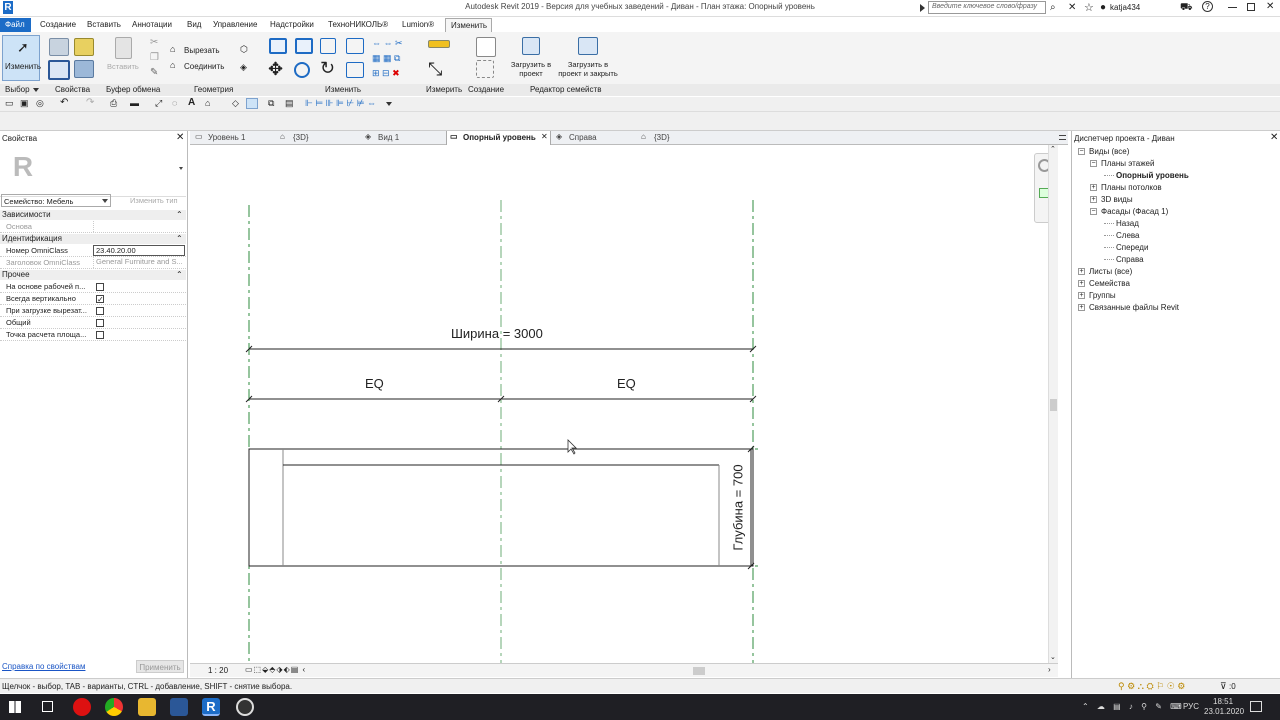 The width and height of the screenshot is (1280, 720). What do you see at coordinates (154, 72) in the screenshot?
I see `match-icon: ✎` at bounding box center [154, 72].